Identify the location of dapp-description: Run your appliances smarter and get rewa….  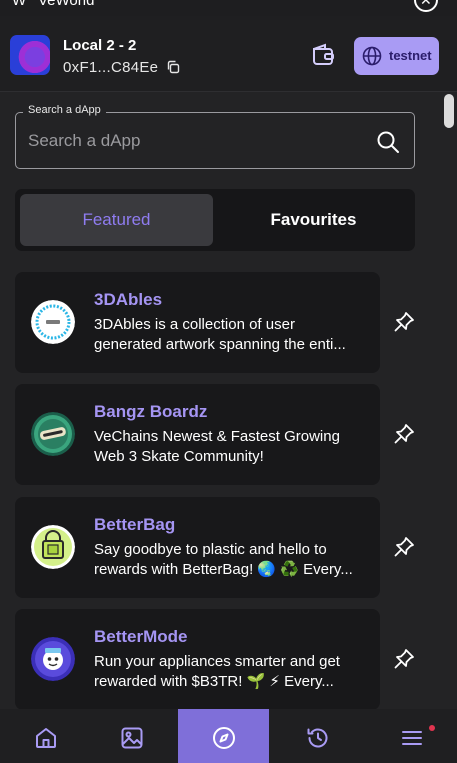
(217, 671).